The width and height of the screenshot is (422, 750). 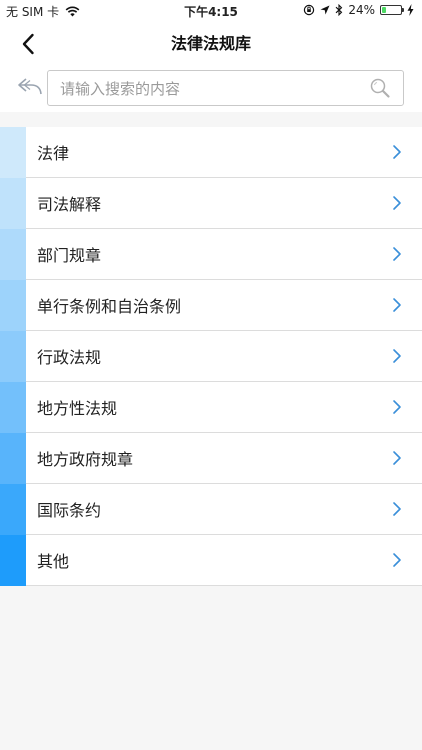 What do you see at coordinates (211, 458) in the screenshot?
I see `list-item: 地方政府规章` at bounding box center [211, 458].